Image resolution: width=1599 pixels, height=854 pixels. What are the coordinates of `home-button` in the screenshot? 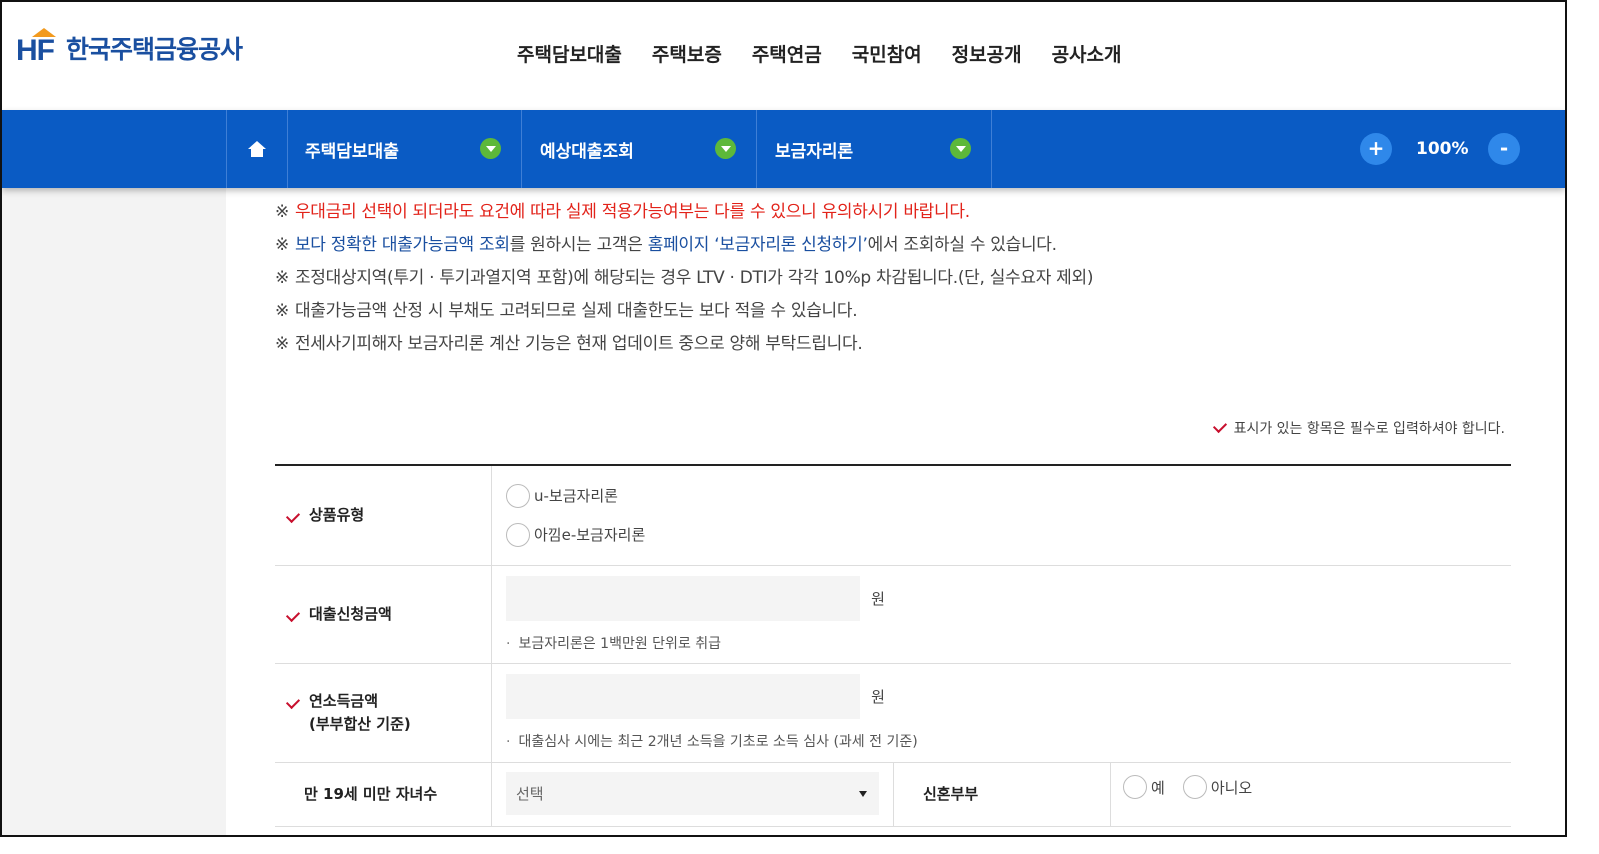 It's located at (257, 149).